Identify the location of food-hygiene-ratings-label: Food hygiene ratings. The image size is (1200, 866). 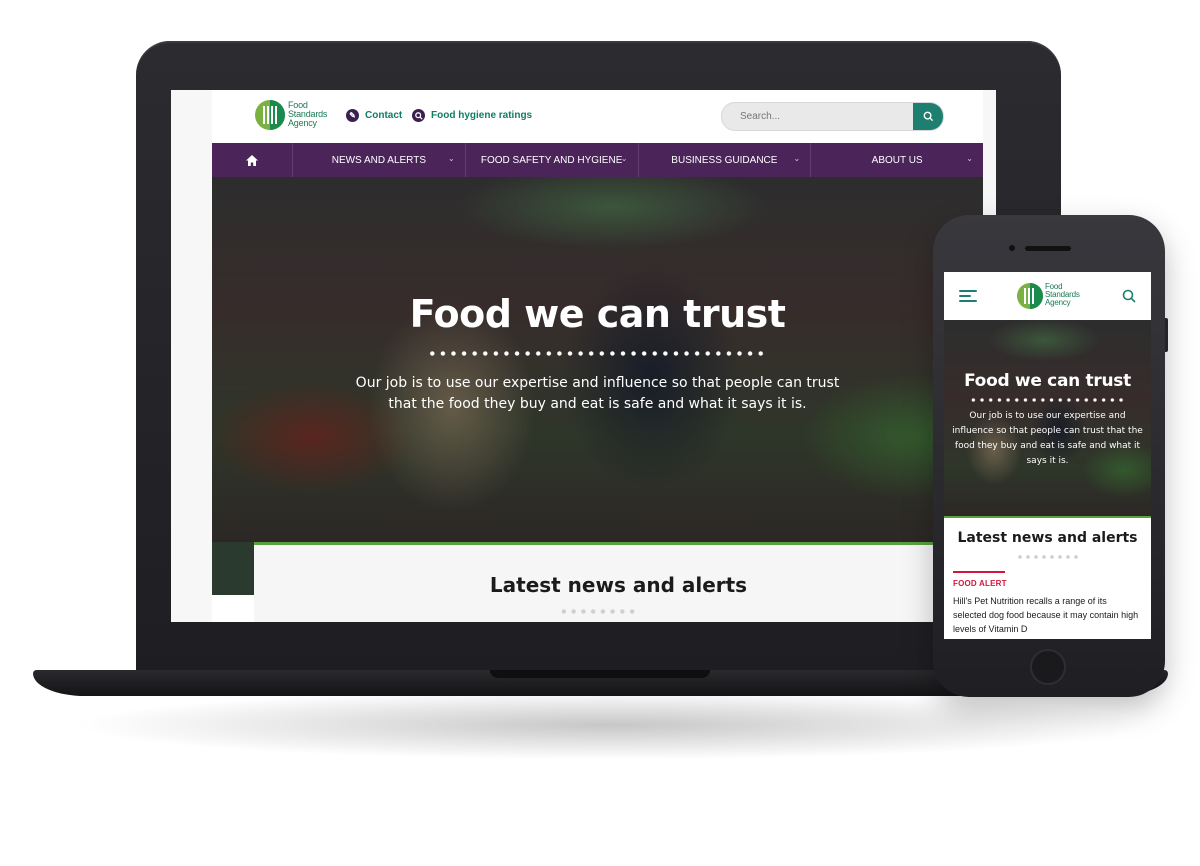
(482, 115).